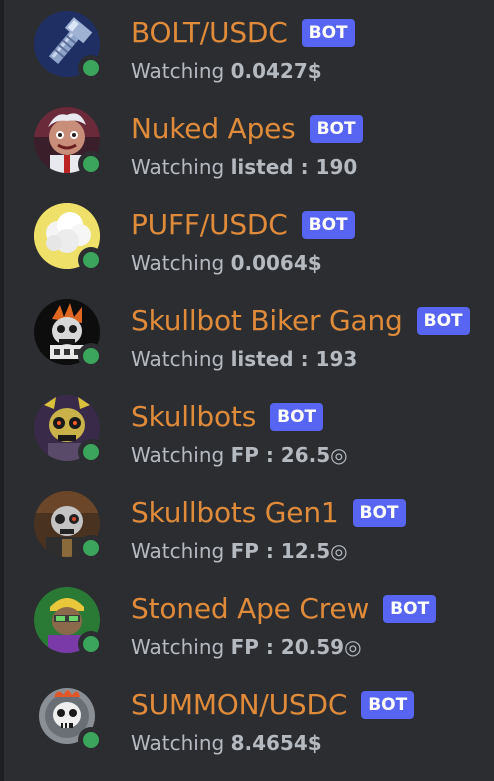 The image size is (494, 781). Describe the element at coordinates (289, 551) in the screenshot. I see `activity-value: FP : 12.5◎` at that location.